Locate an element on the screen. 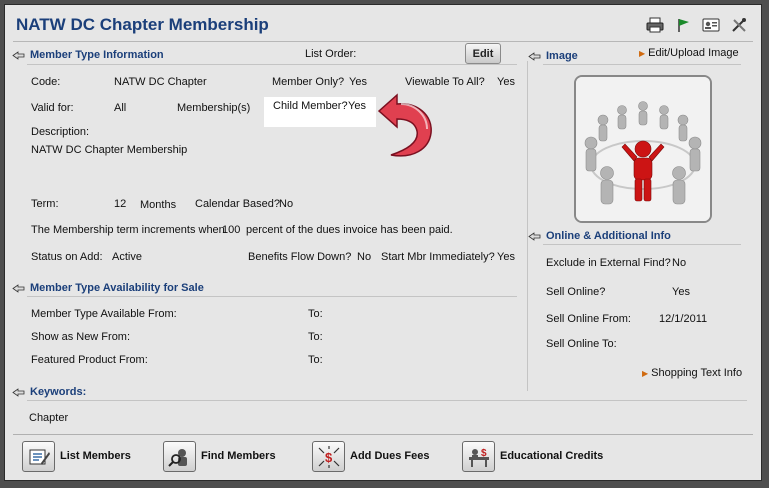 The image size is (769, 488). section-title: Member Type Availability for Sale is located at coordinates (117, 288).